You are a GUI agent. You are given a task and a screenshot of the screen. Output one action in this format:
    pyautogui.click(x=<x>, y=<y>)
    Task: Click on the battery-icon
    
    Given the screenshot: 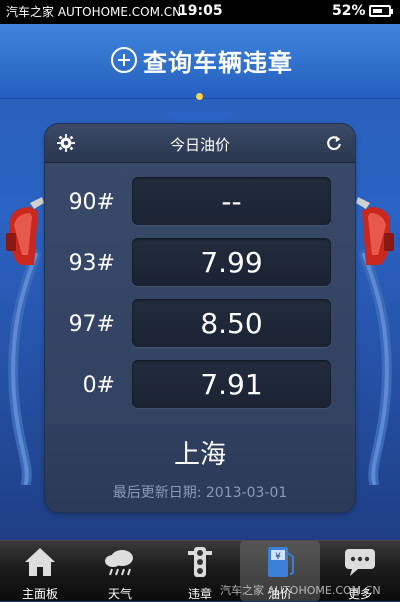 What is the action you would take?
    pyautogui.click(x=381, y=11)
    